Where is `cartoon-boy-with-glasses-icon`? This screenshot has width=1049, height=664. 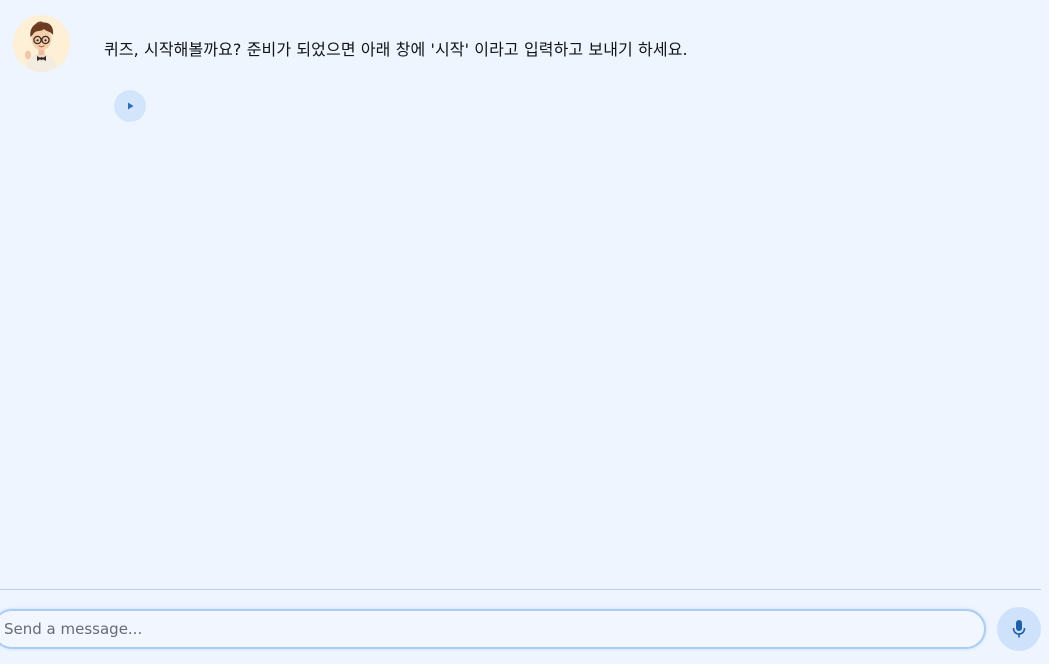
cartoon-boy-with-glasses-icon is located at coordinates (41, 43).